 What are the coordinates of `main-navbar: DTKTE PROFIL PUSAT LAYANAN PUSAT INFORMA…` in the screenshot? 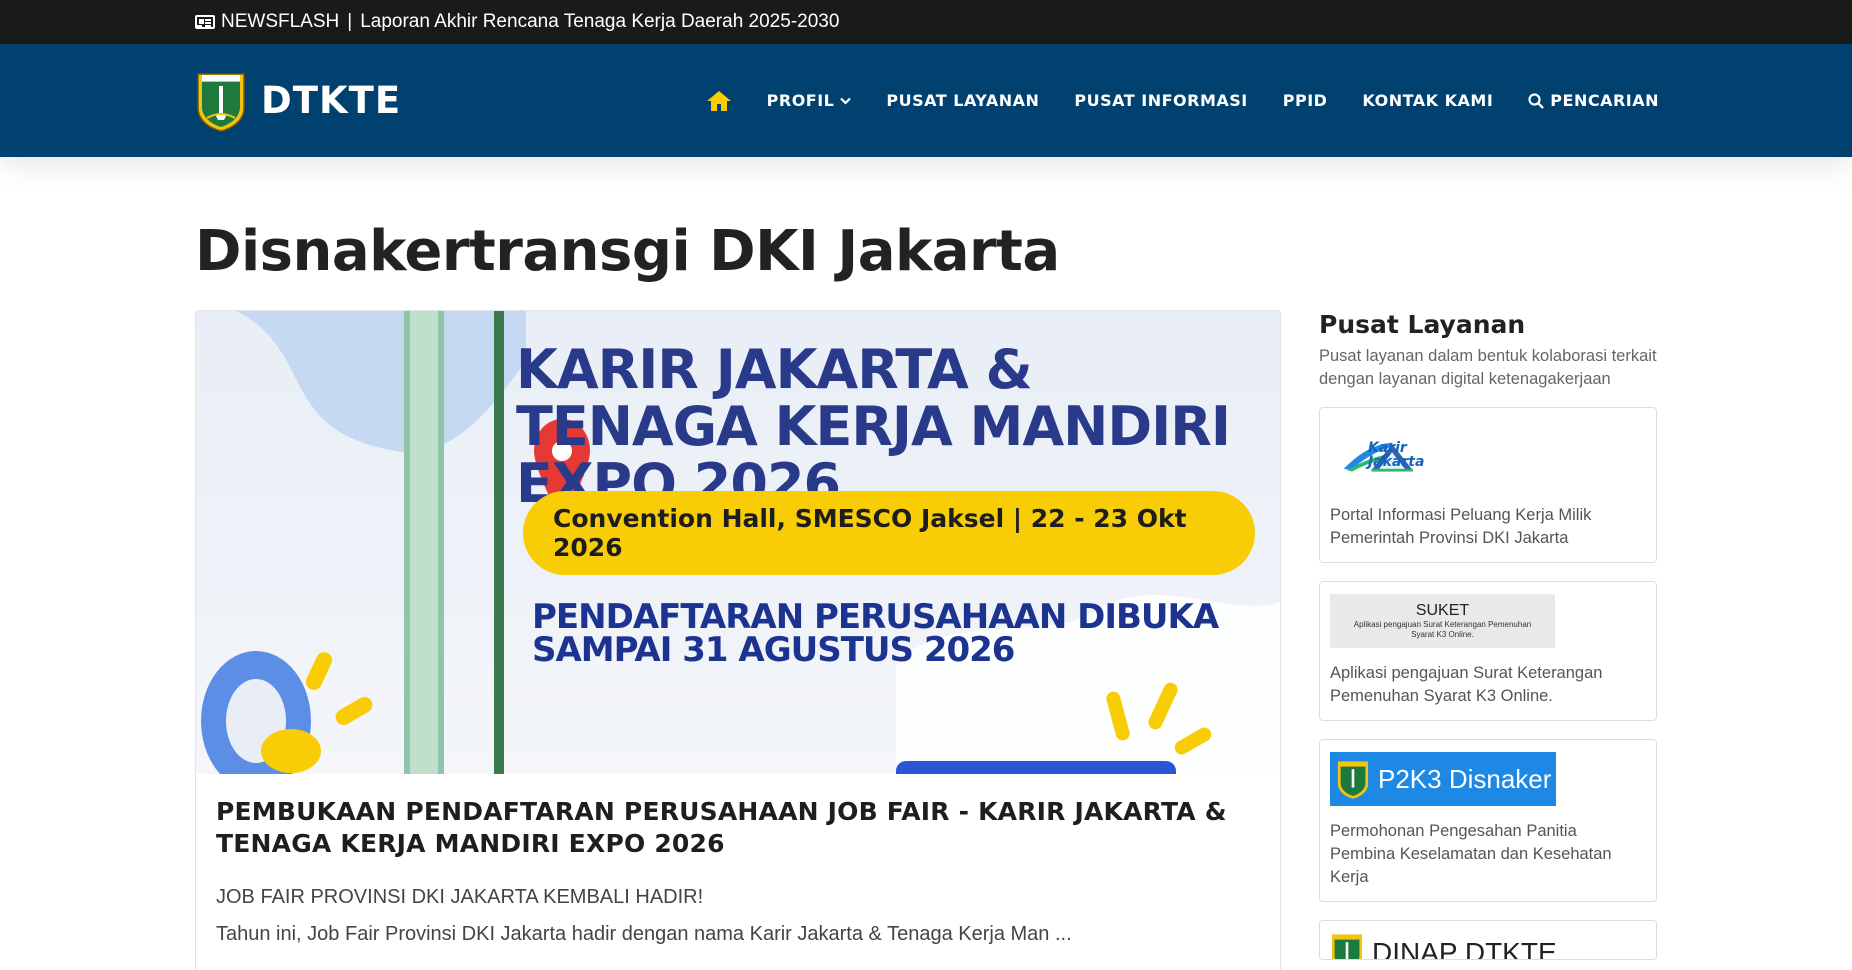 It's located at (926, 100).